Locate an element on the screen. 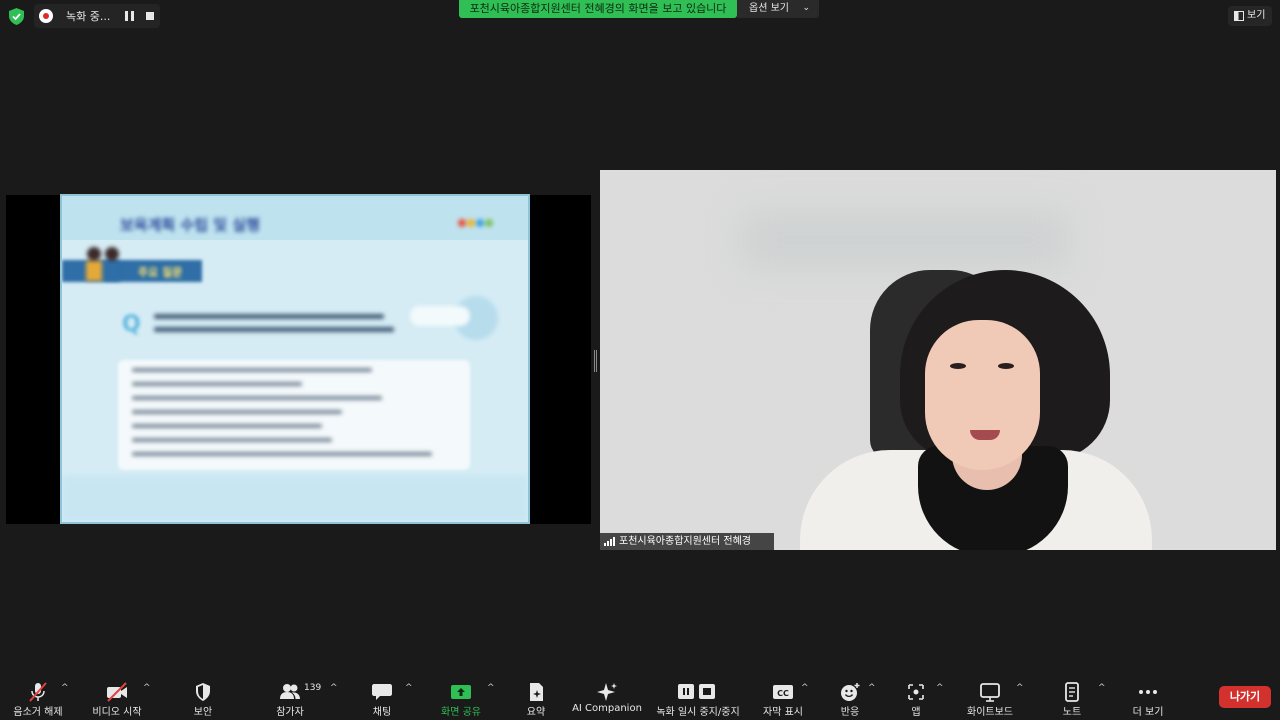 The height and width of the screenshot is (720, 1280). panel-splitter-handle is located at coordinates (595, 361).